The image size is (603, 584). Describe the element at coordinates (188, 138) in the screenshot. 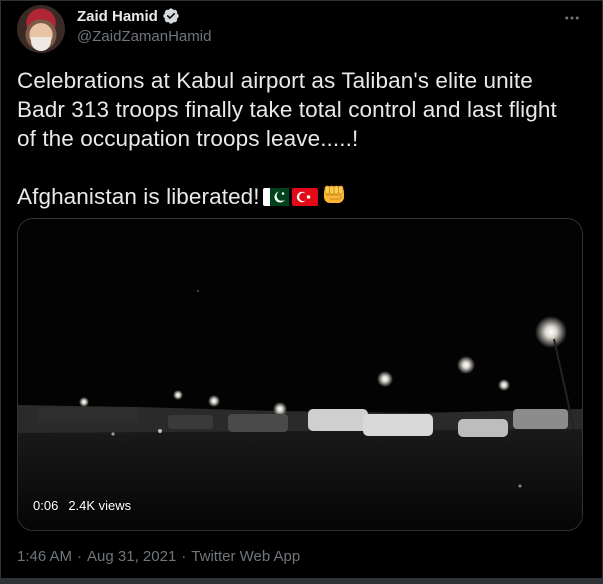

I see `tweet-text-line-3: of the occupation troops leave.....!` at that location.